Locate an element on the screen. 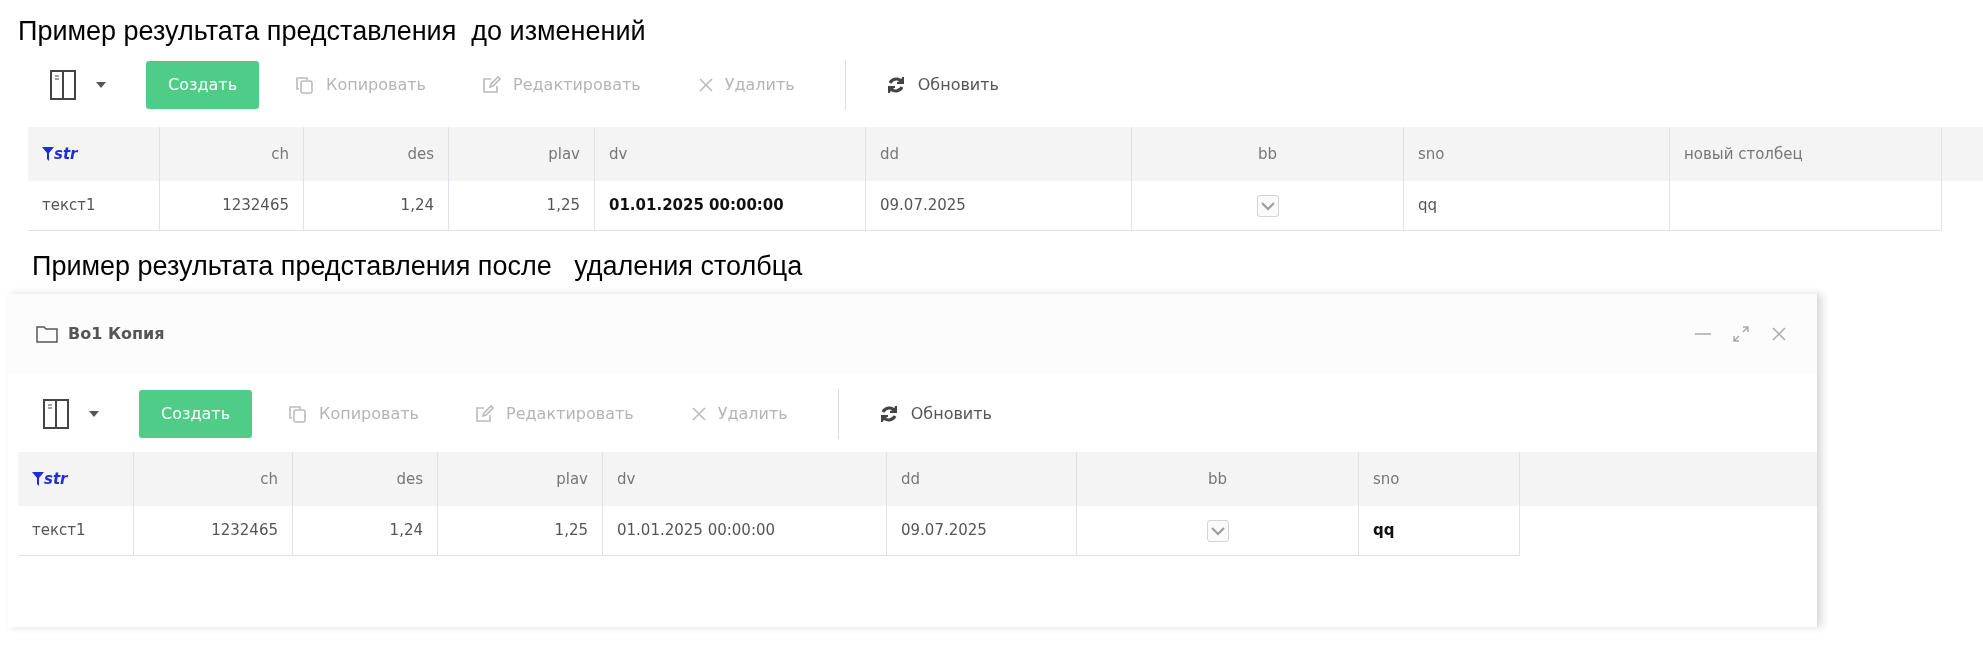 The image size is (1983, 663). header-background is located at coordinates (1962, 154).